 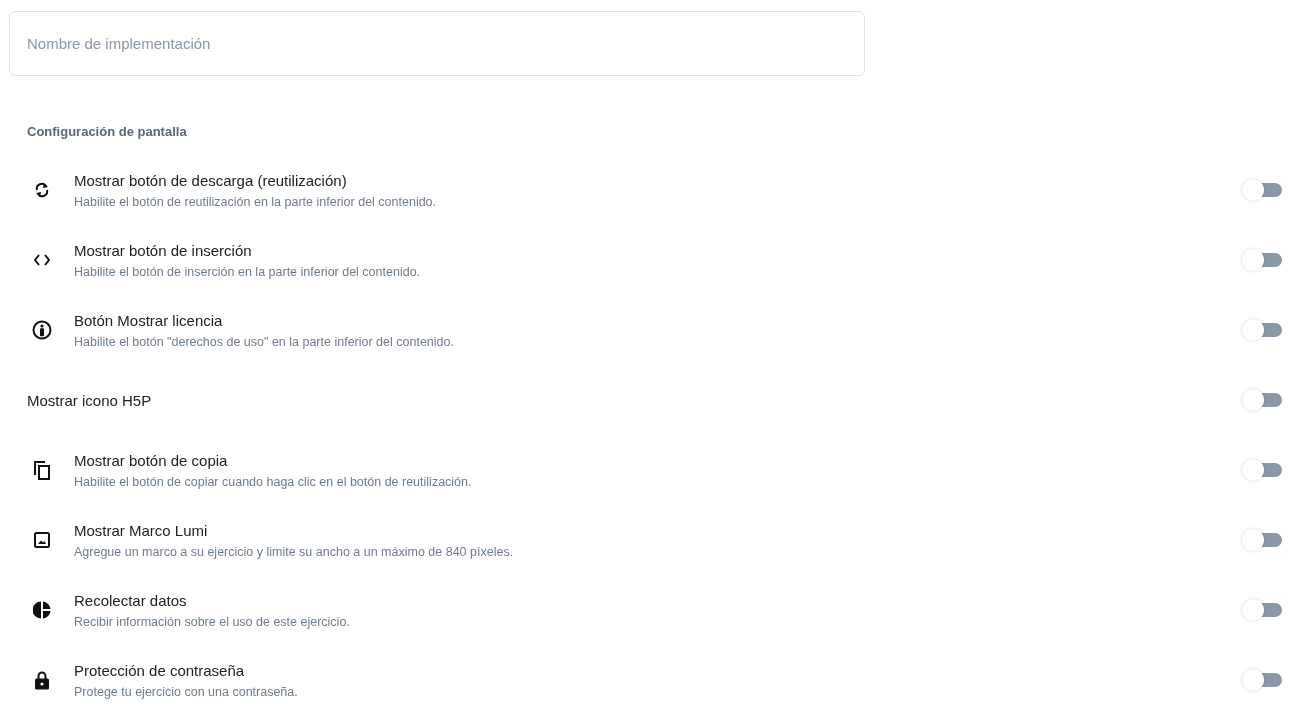 What do you see at coordinates (163, 250) in the screenshot?
I see `setting-title: Mostrar botón de inserción` at bounding box center [163, 250].